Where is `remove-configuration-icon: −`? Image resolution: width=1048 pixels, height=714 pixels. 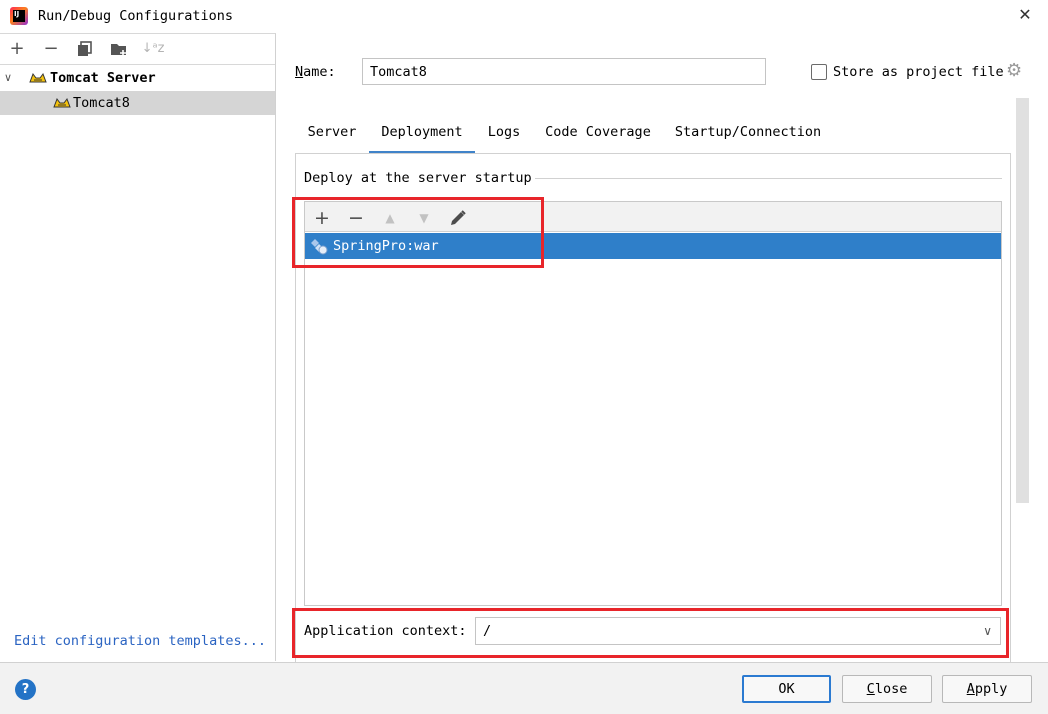 remove-configuration-icon: − is located at coordinates (51, 49).